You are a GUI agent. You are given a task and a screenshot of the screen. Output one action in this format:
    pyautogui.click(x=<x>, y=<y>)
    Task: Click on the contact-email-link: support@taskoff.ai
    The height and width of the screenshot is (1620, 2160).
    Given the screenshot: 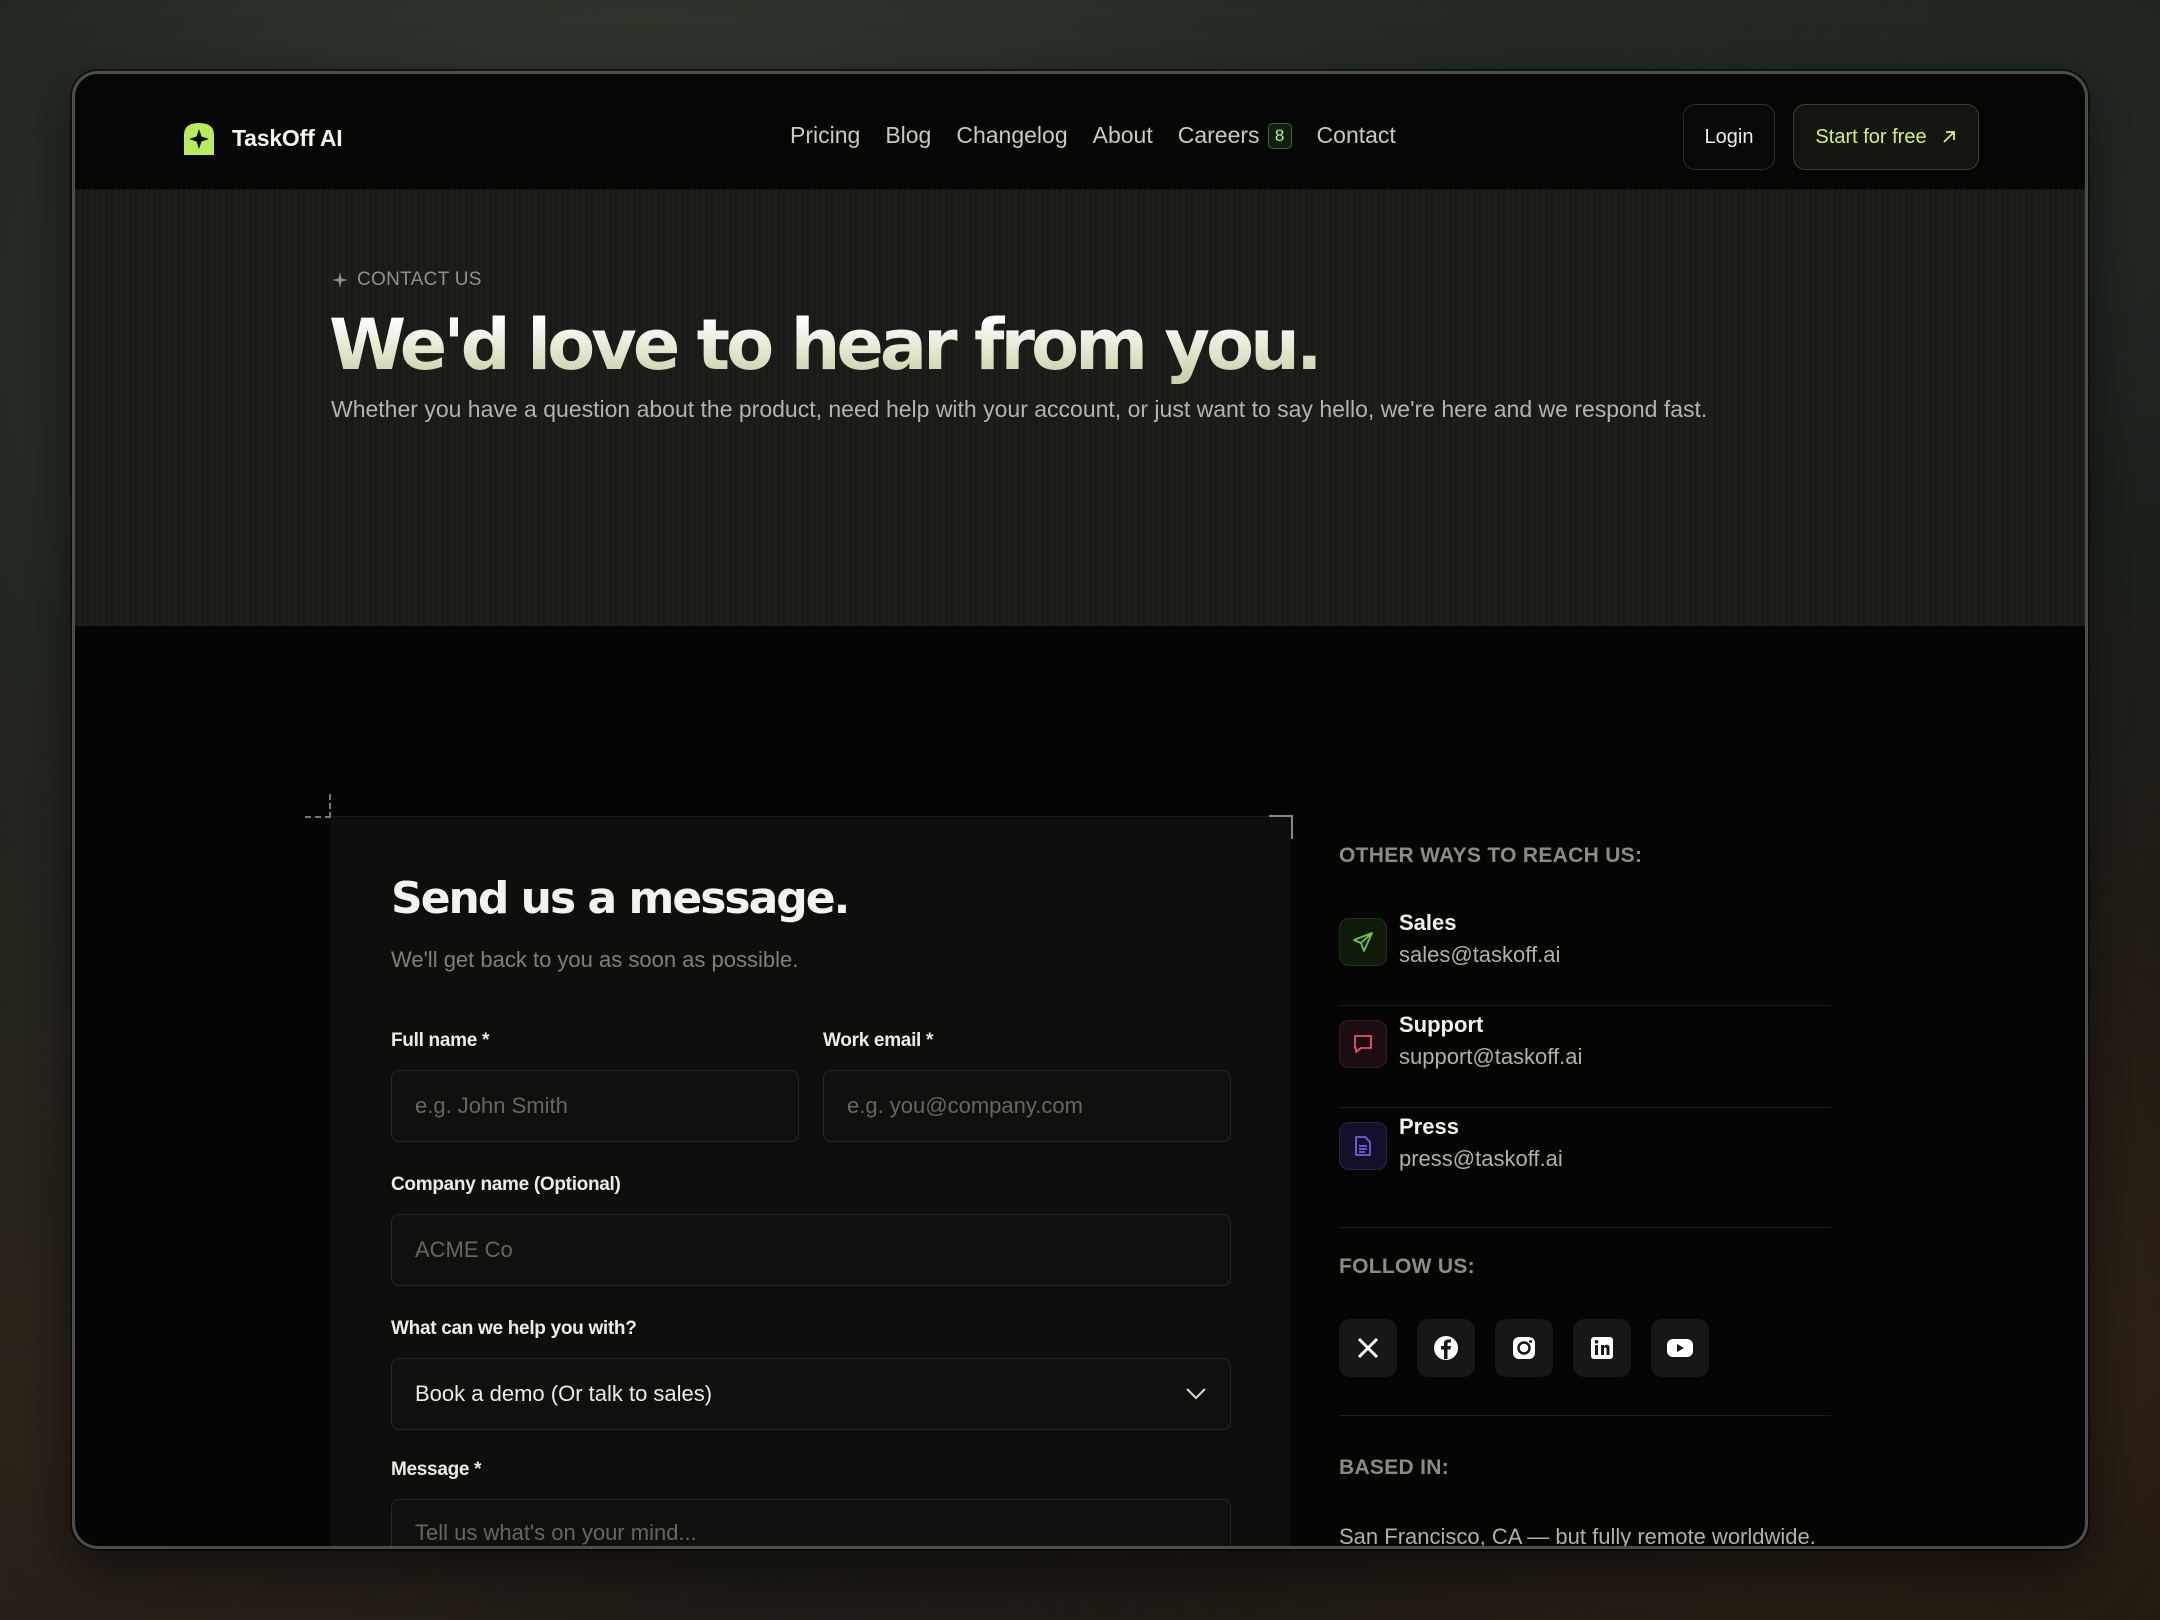 What is the action you would take?
    pyautogui.click(x=1490, y=1057)
    